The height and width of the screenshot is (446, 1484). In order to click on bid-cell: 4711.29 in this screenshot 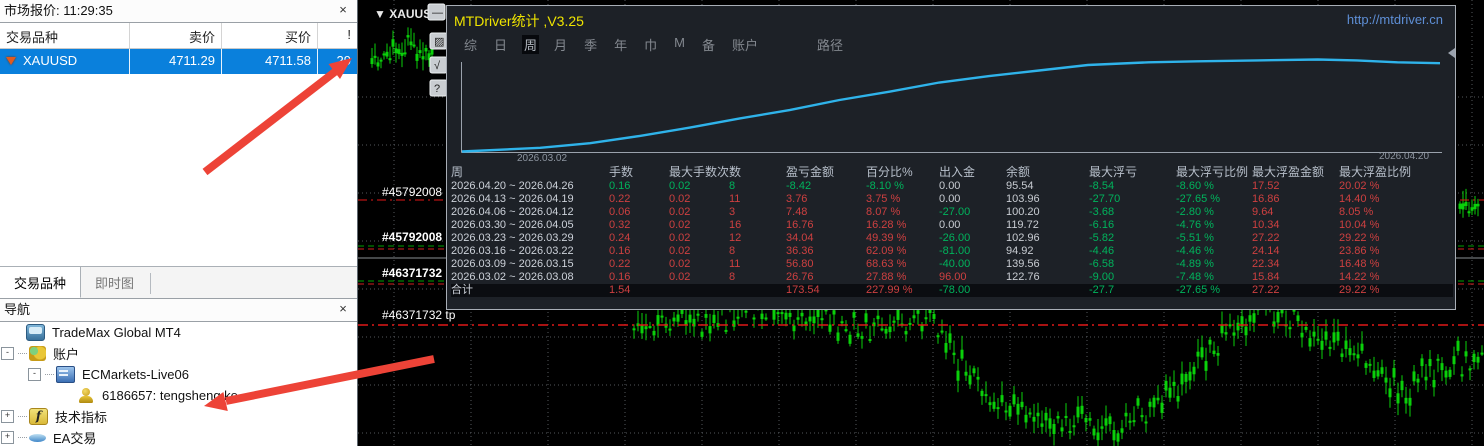, I will do `click(176, 61)`.